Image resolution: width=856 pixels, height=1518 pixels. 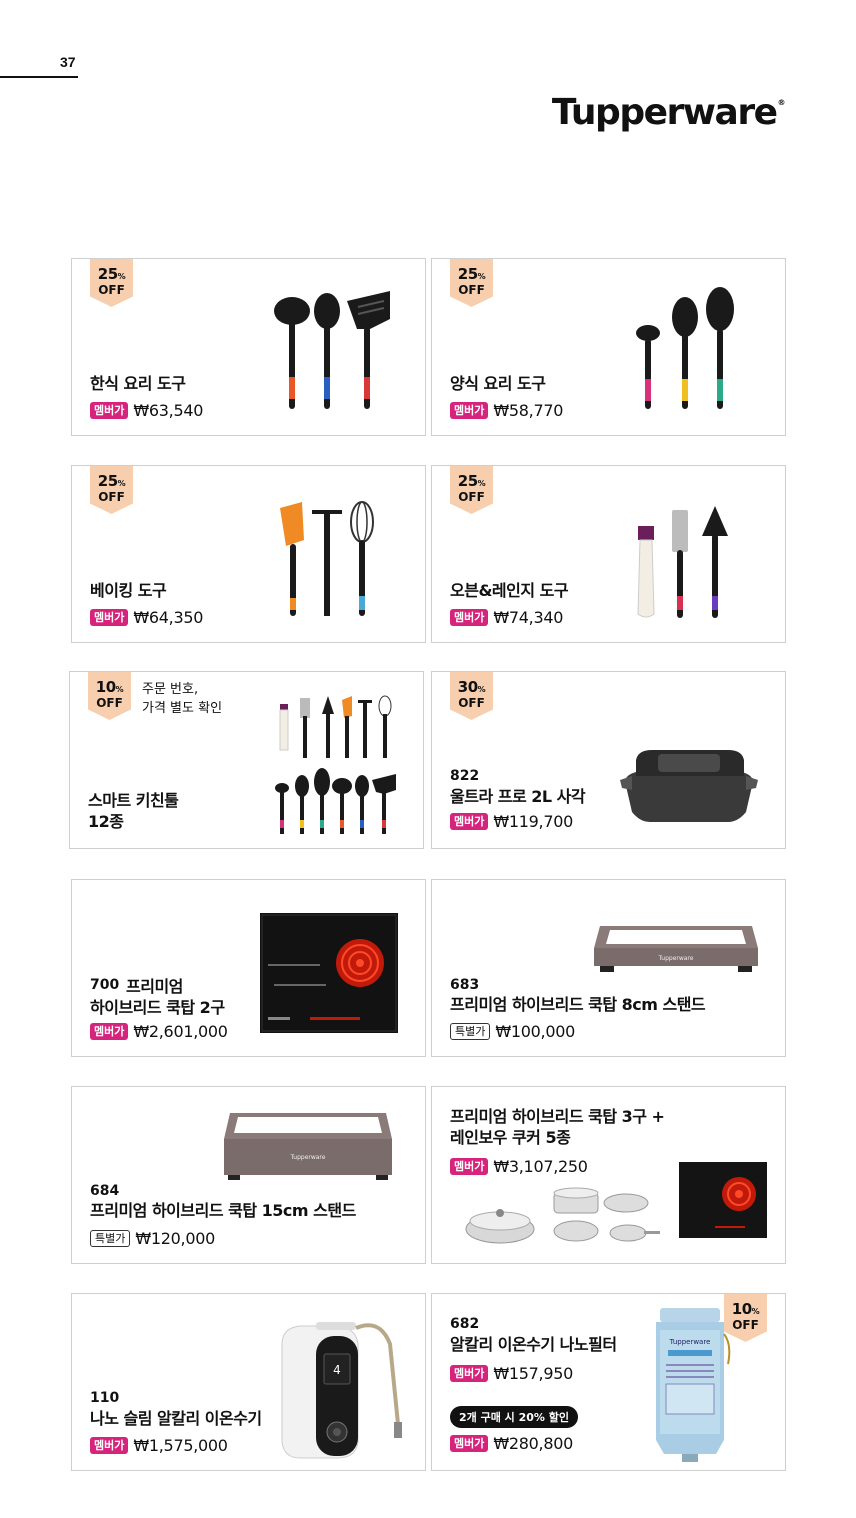 What do you see at coordinates (308, 1146) in the screenshot?
I see `stand-15cm-image: Tupperware` at bounding box center [308, 1146].